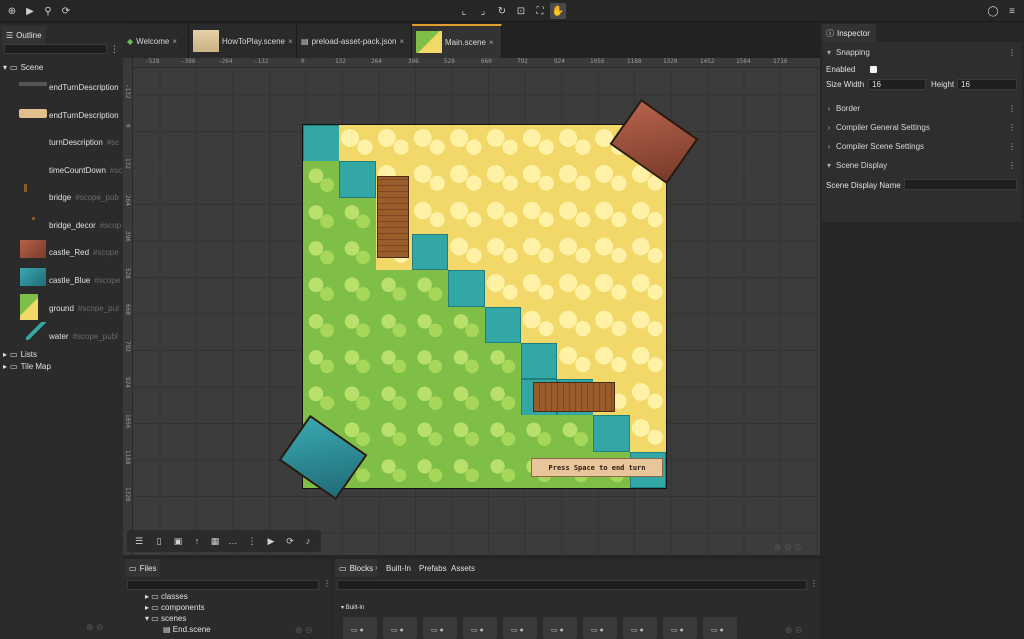 This screenshot has width=1024, height=639. Describe the element at coordinates (502, 11) in the screenshot. I see `rotate-tool-icon: ↻` at that location.